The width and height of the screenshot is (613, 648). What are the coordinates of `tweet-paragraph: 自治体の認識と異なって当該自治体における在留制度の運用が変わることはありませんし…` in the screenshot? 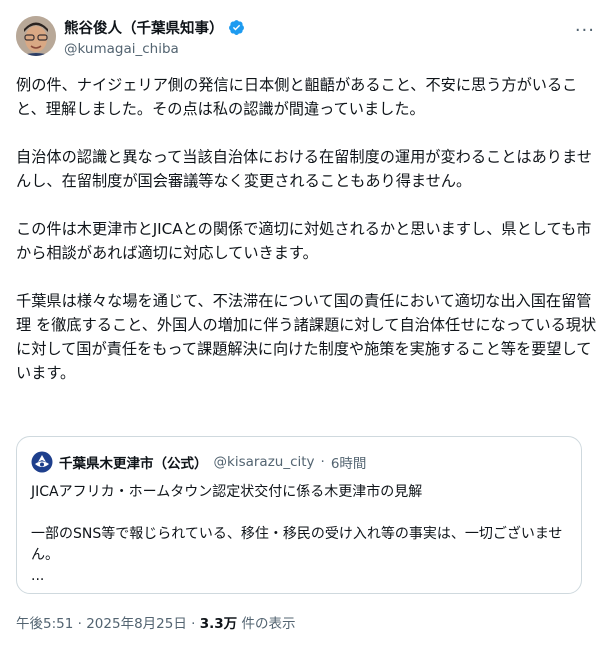 It's located at (304, 169).